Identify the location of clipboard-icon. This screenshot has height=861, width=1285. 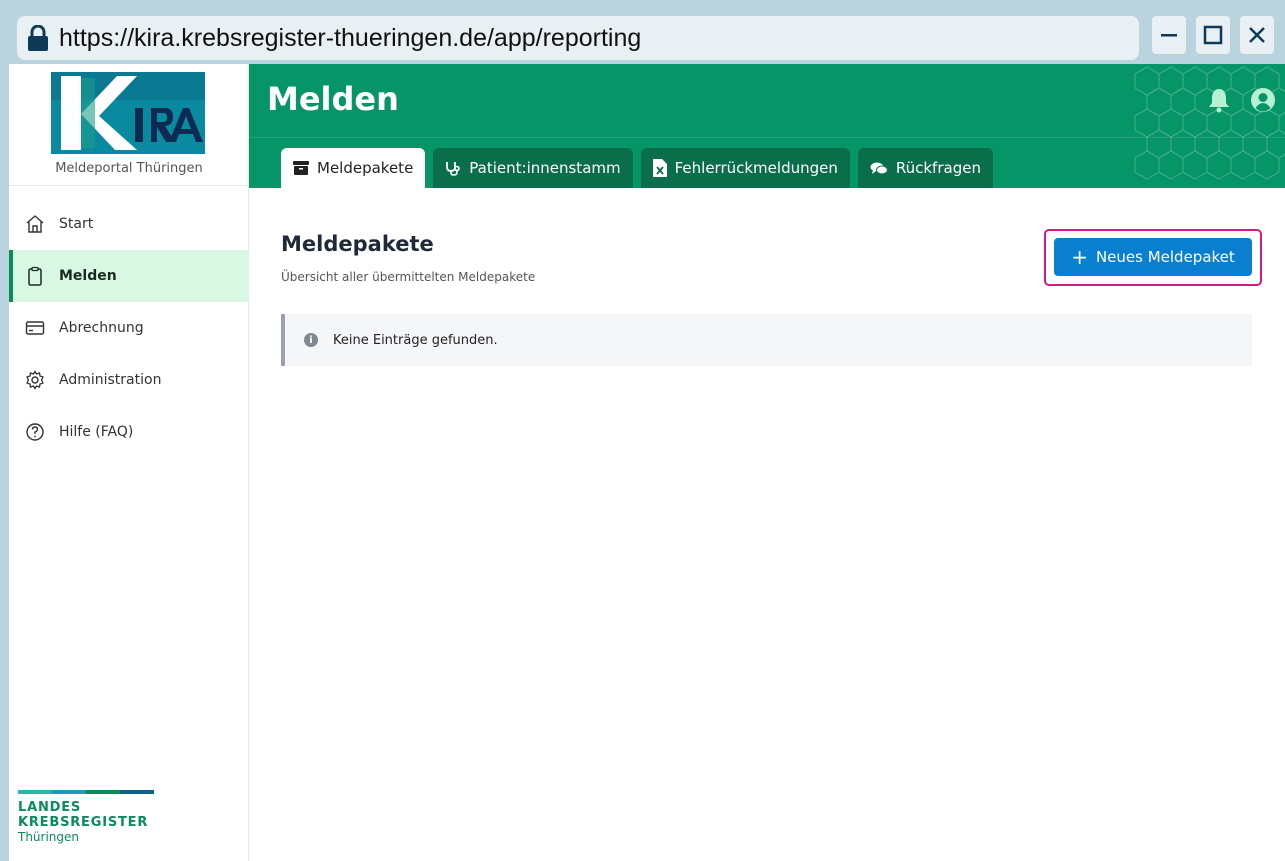
(35, 276).